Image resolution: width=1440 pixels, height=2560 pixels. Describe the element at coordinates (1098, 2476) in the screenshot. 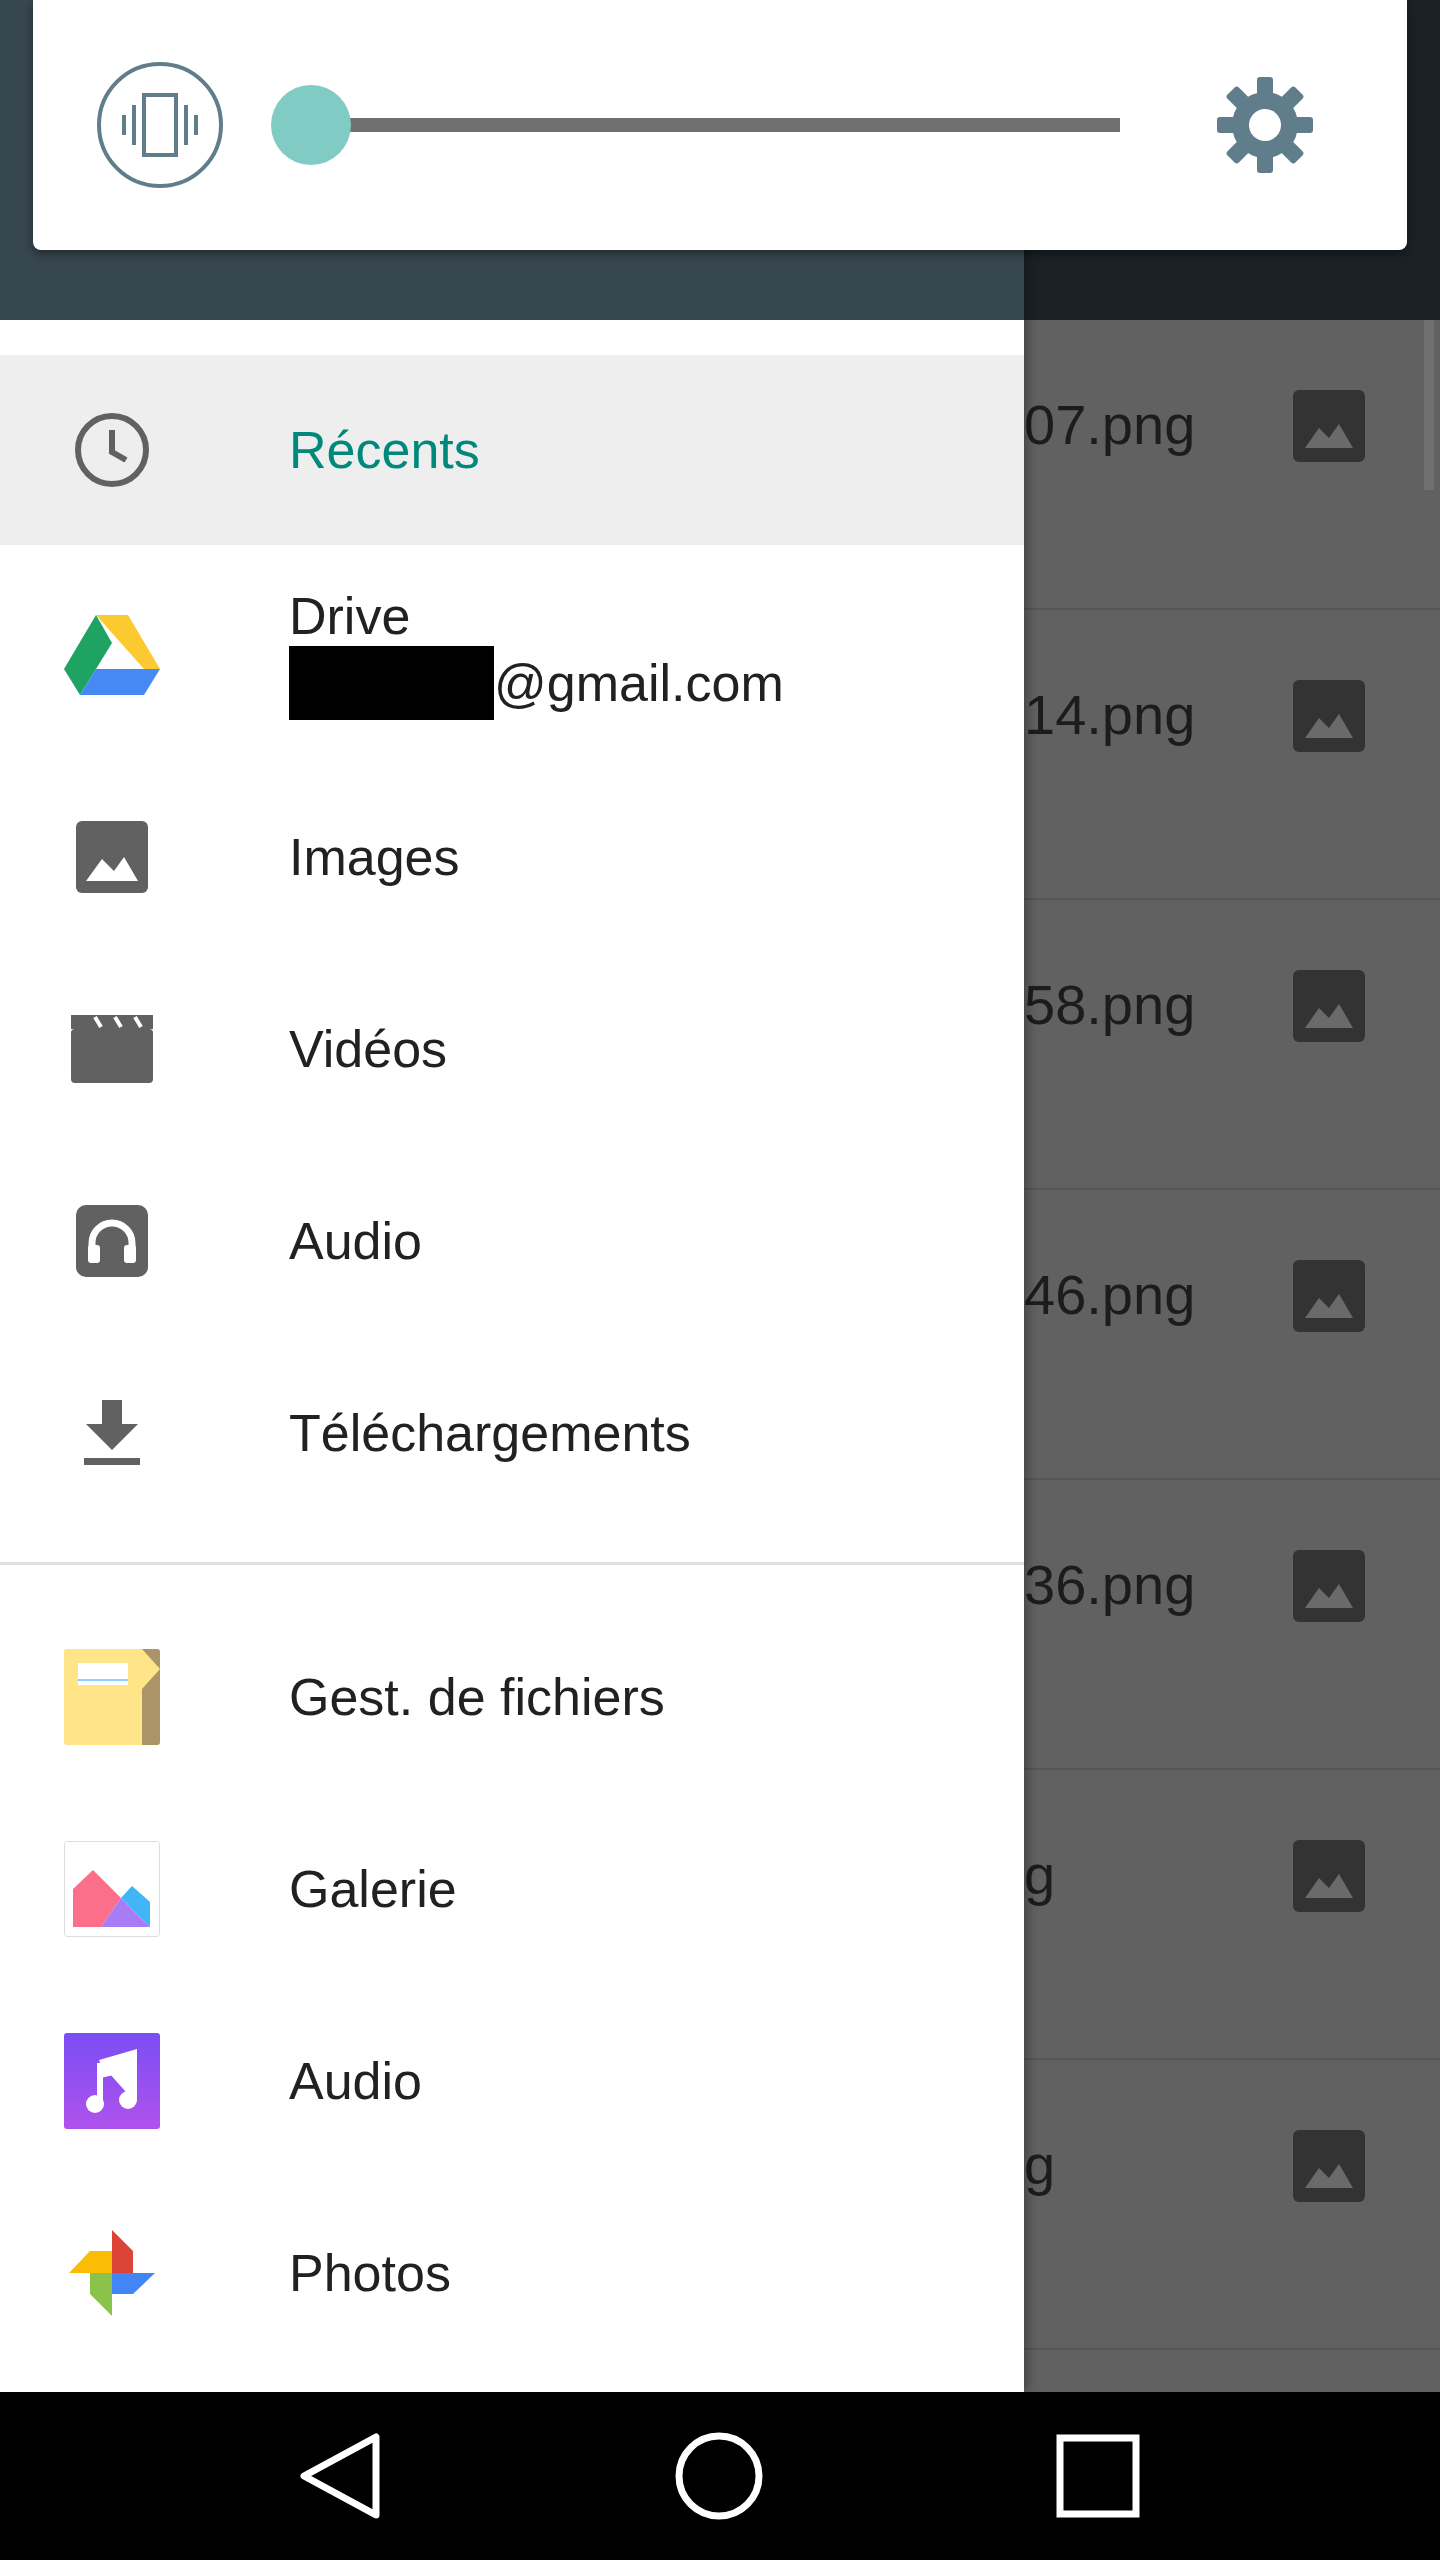

I see `recents-button` at that location.